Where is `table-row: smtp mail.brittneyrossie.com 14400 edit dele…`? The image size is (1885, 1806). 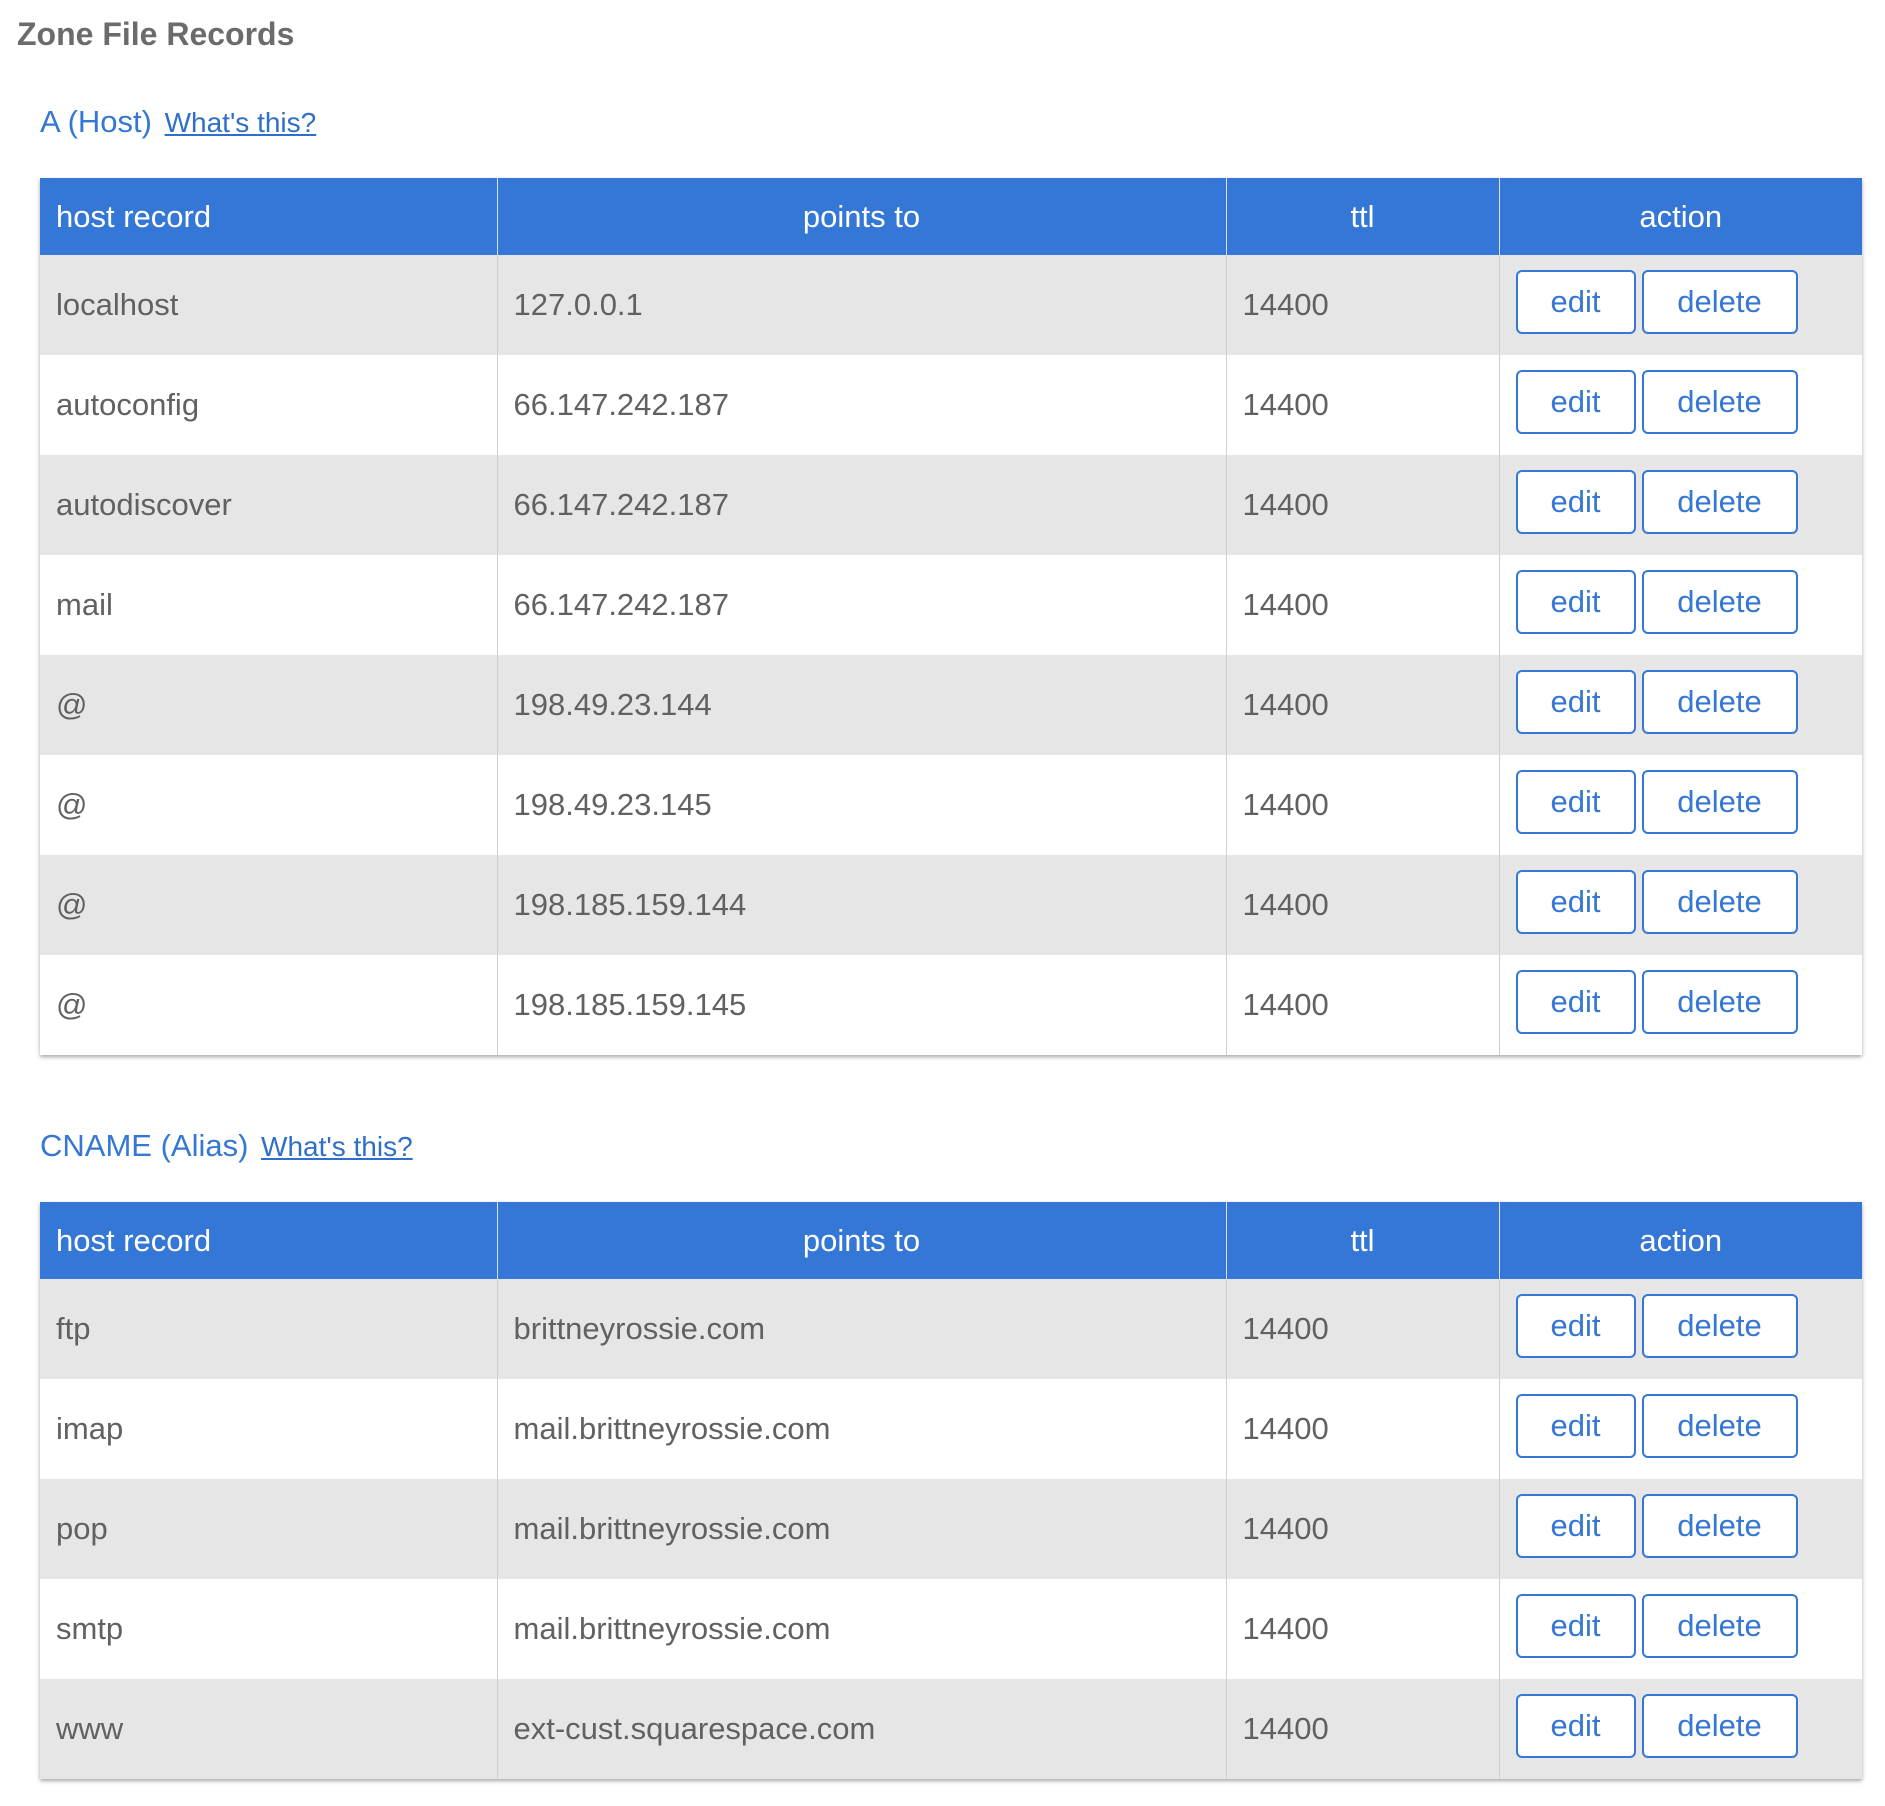 table-row: smtp mail.brittneyrossie.com 14400 edit dele… is located at coordinates (951, 1629).